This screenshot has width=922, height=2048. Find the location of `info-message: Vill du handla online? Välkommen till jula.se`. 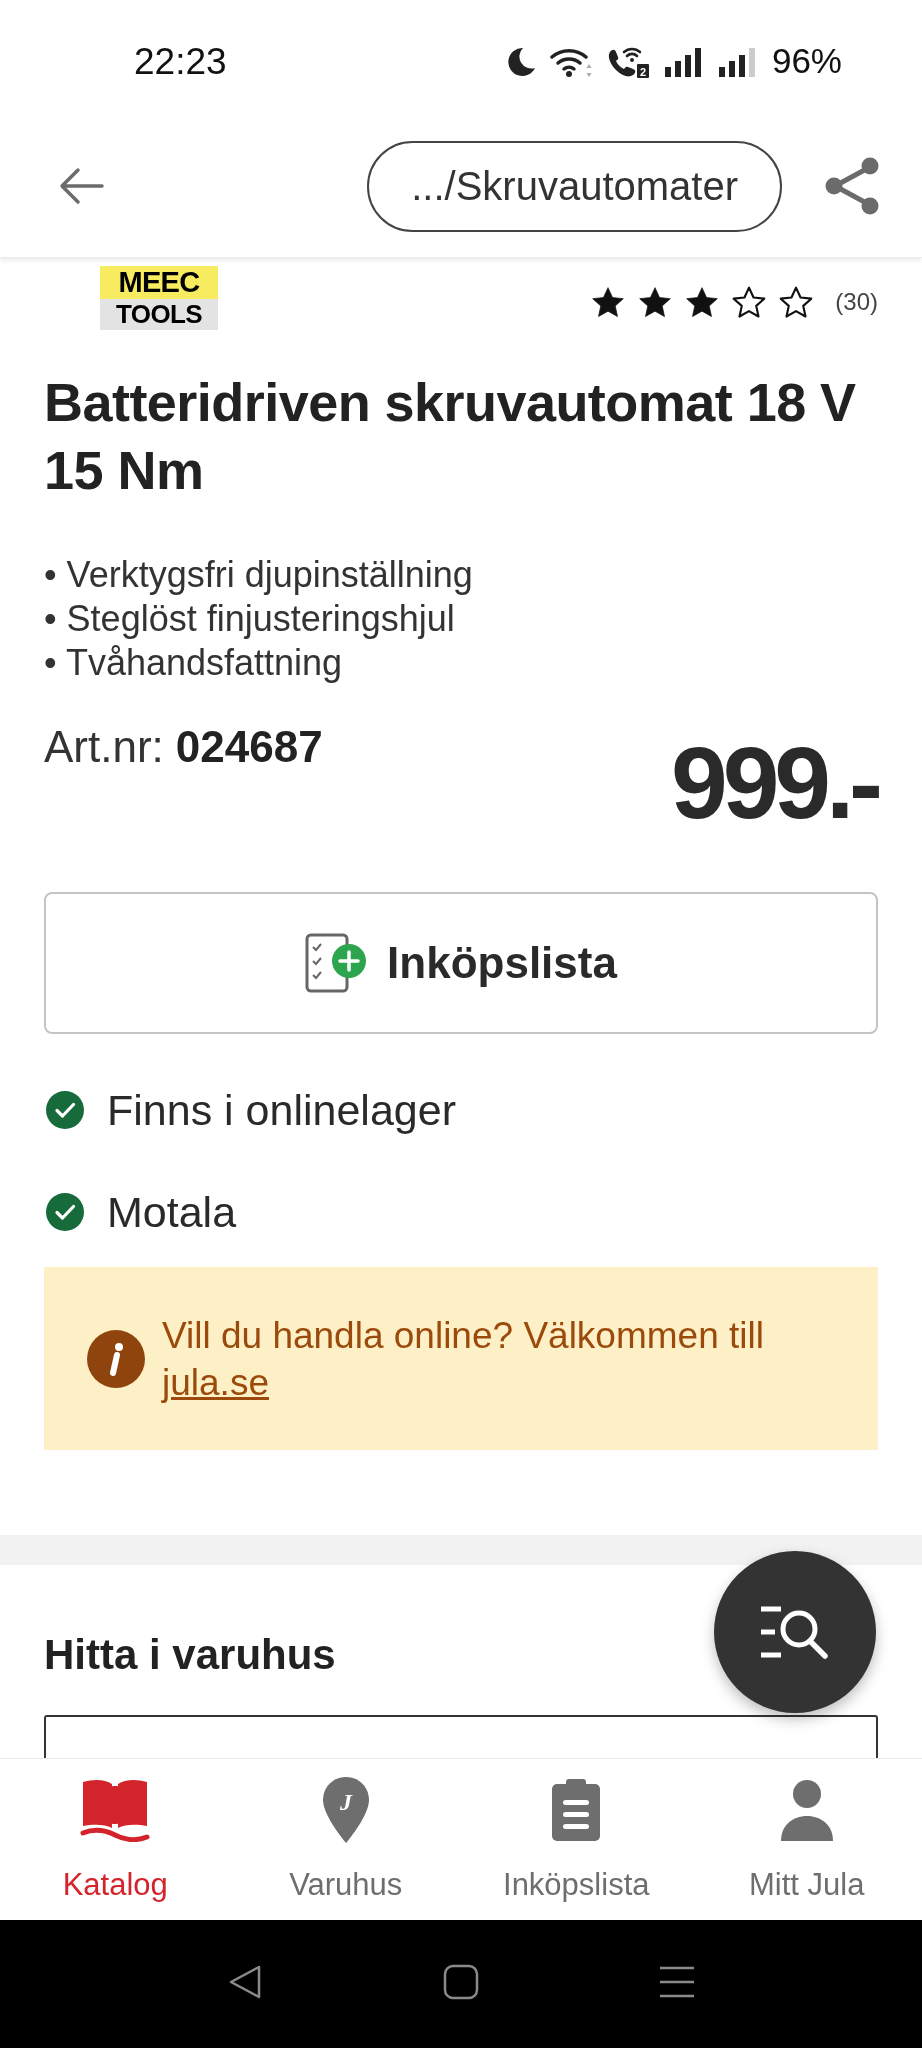

info-message: Vill du handla online? Välkommen till jula.se is located at coordinates (463, 1359).